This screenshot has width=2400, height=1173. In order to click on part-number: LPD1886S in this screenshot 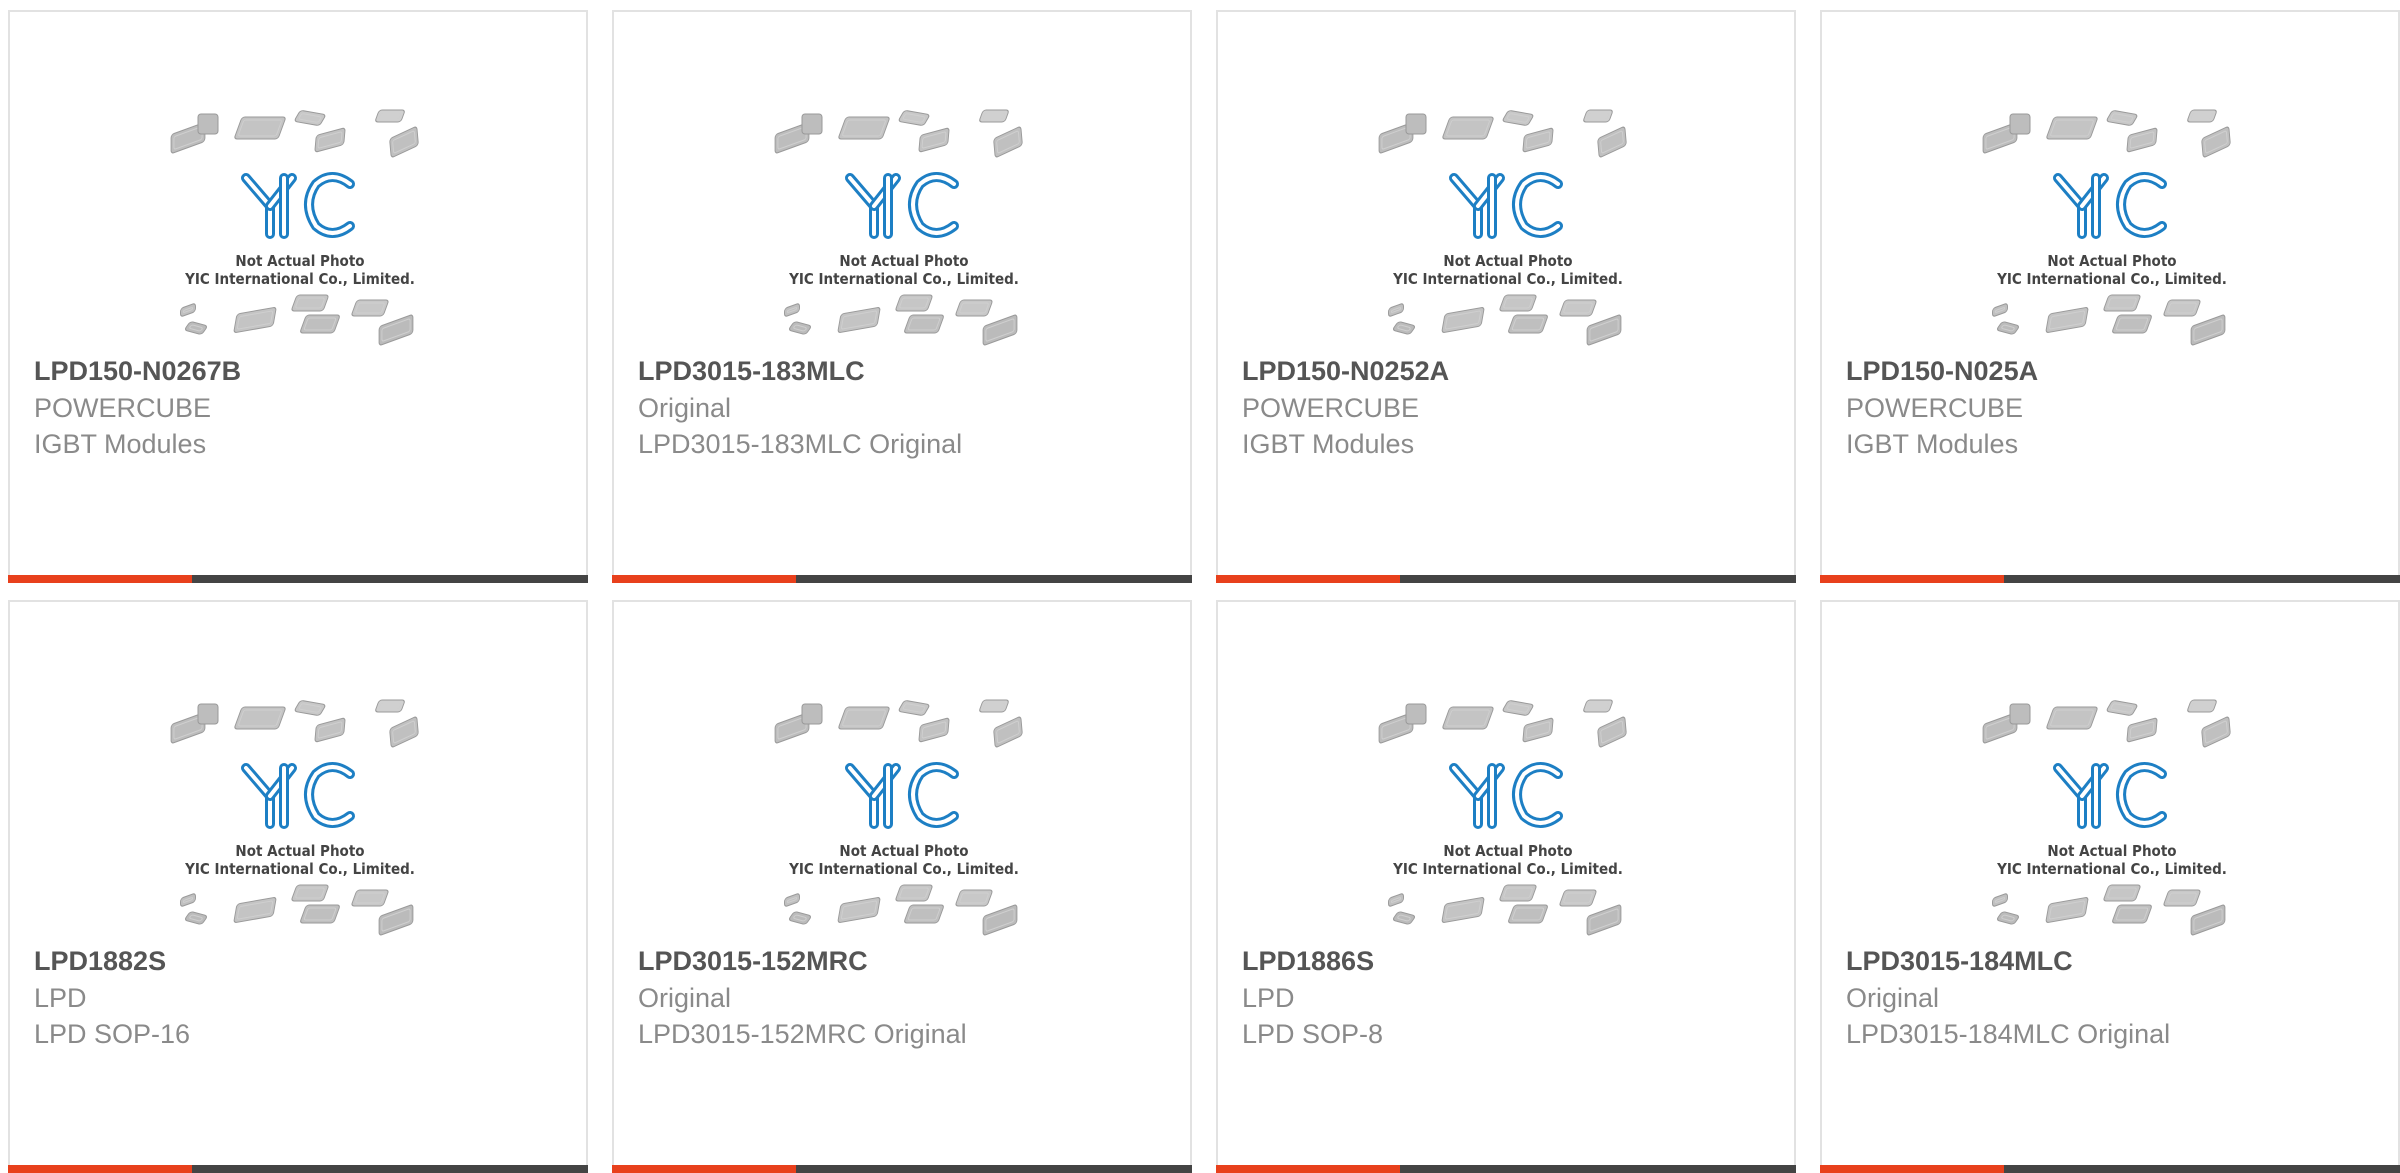, I will do `click(1308, 961)`.